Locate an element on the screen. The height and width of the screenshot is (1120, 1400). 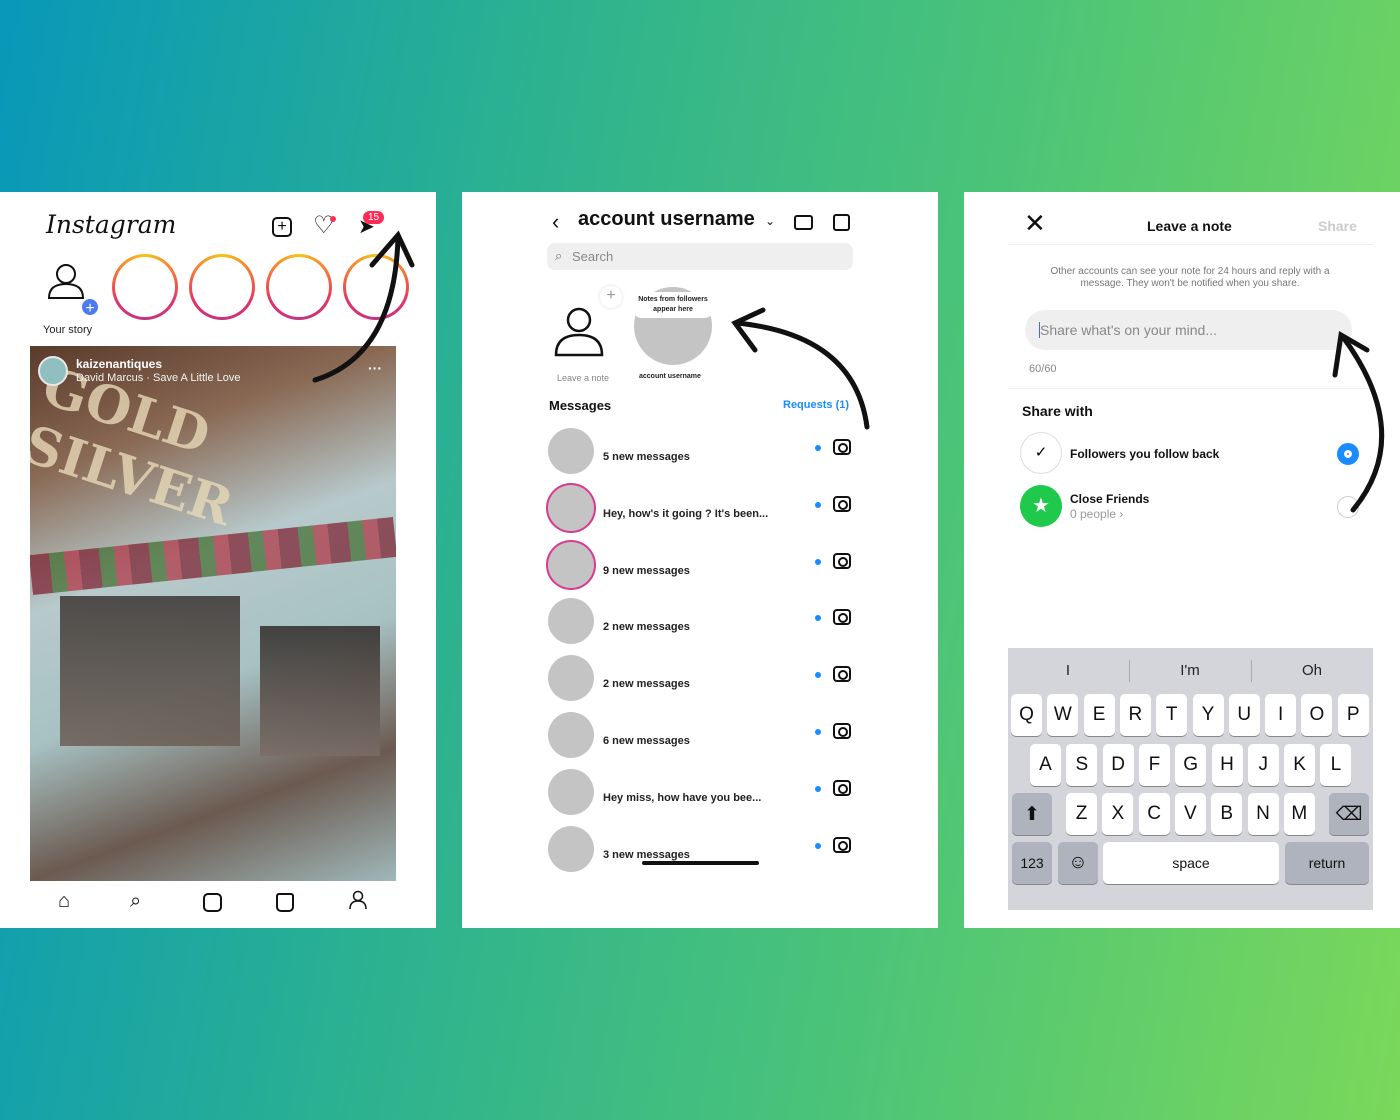
post-username: kaizenantiques is located at coordinates (119, 364).